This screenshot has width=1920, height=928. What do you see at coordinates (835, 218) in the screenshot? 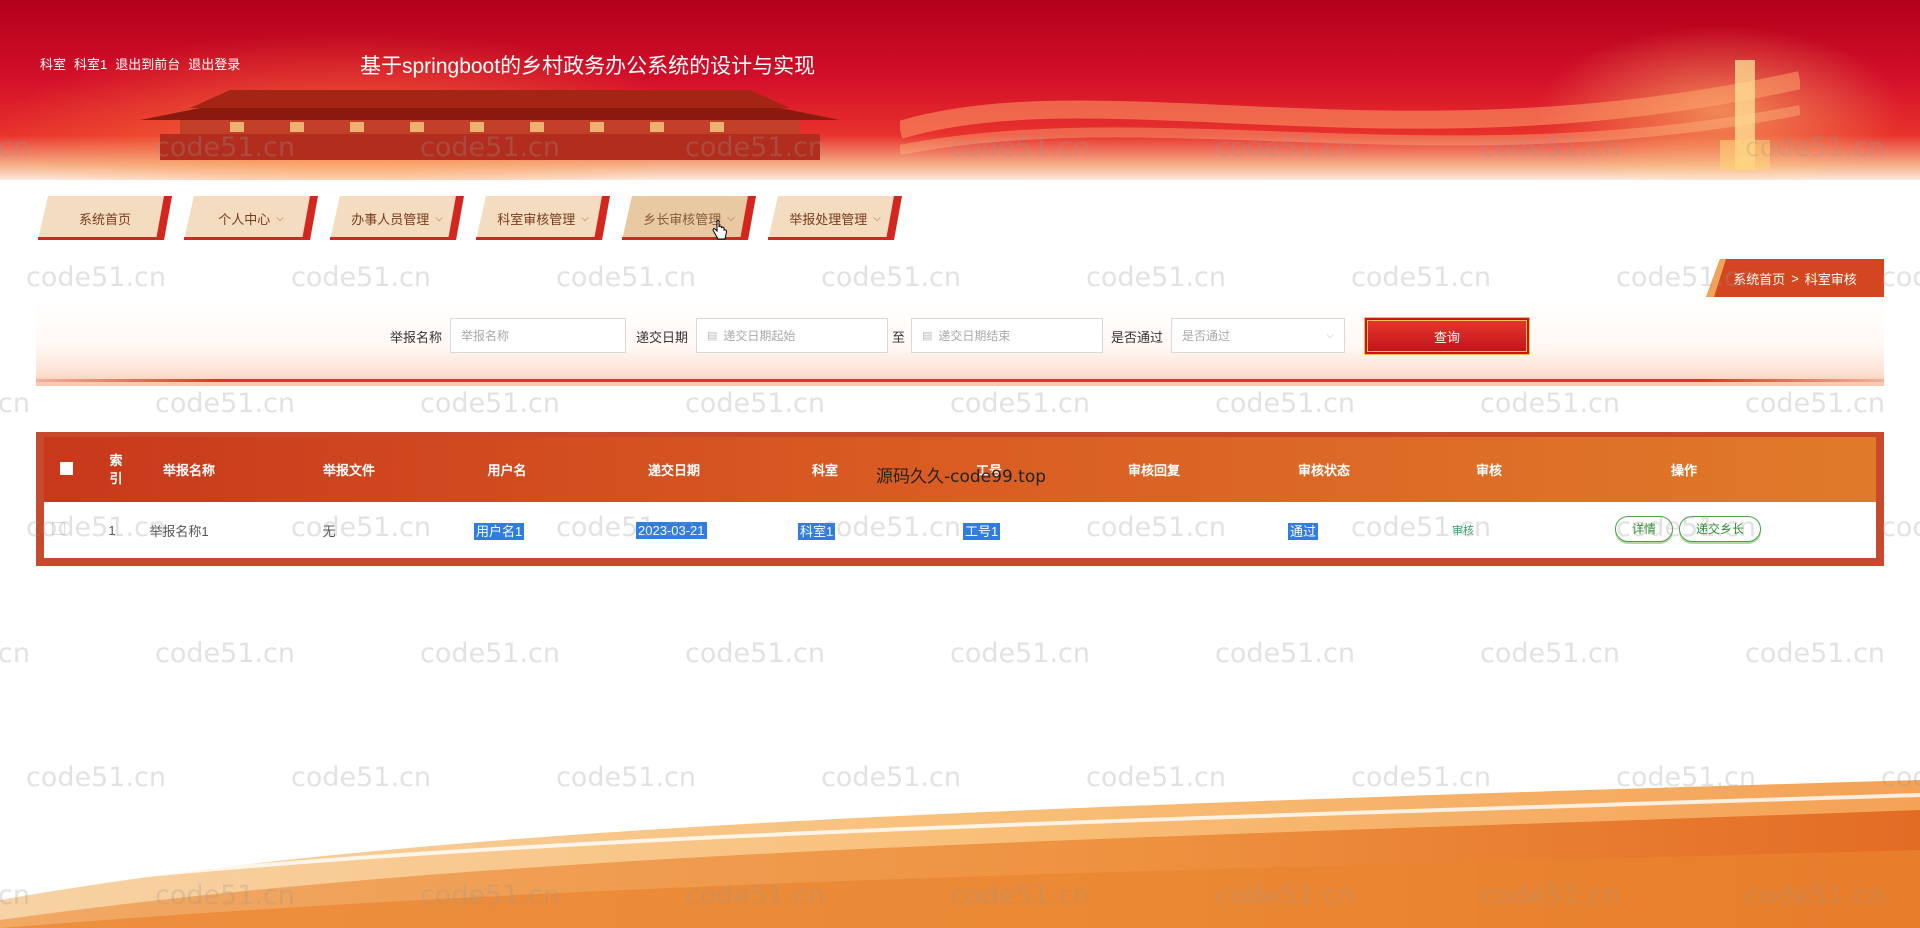
I see `nav-item-report-handling: 举报处理管理 ⌵` at bounding box center [835, 218].